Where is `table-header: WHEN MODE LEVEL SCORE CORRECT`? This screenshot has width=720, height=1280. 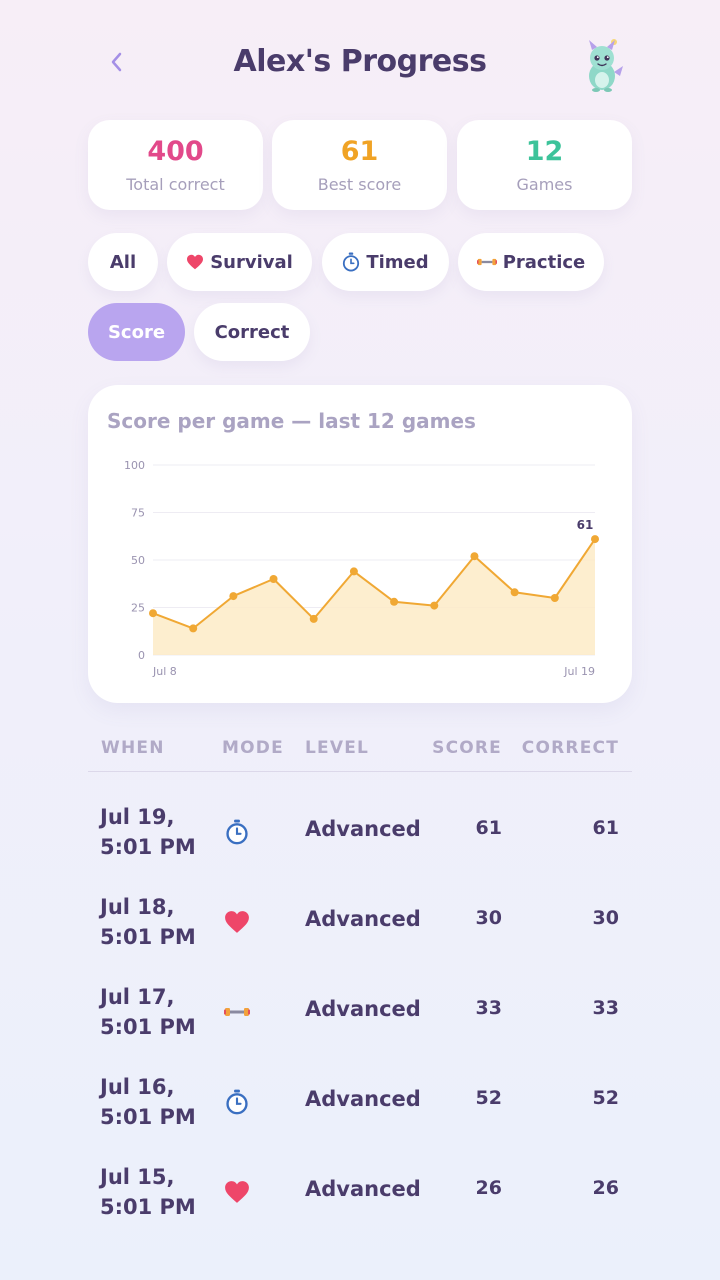 table-header: WHEN MODE LEVEL SCORE CORRECT is located at coordinates (360, 755).